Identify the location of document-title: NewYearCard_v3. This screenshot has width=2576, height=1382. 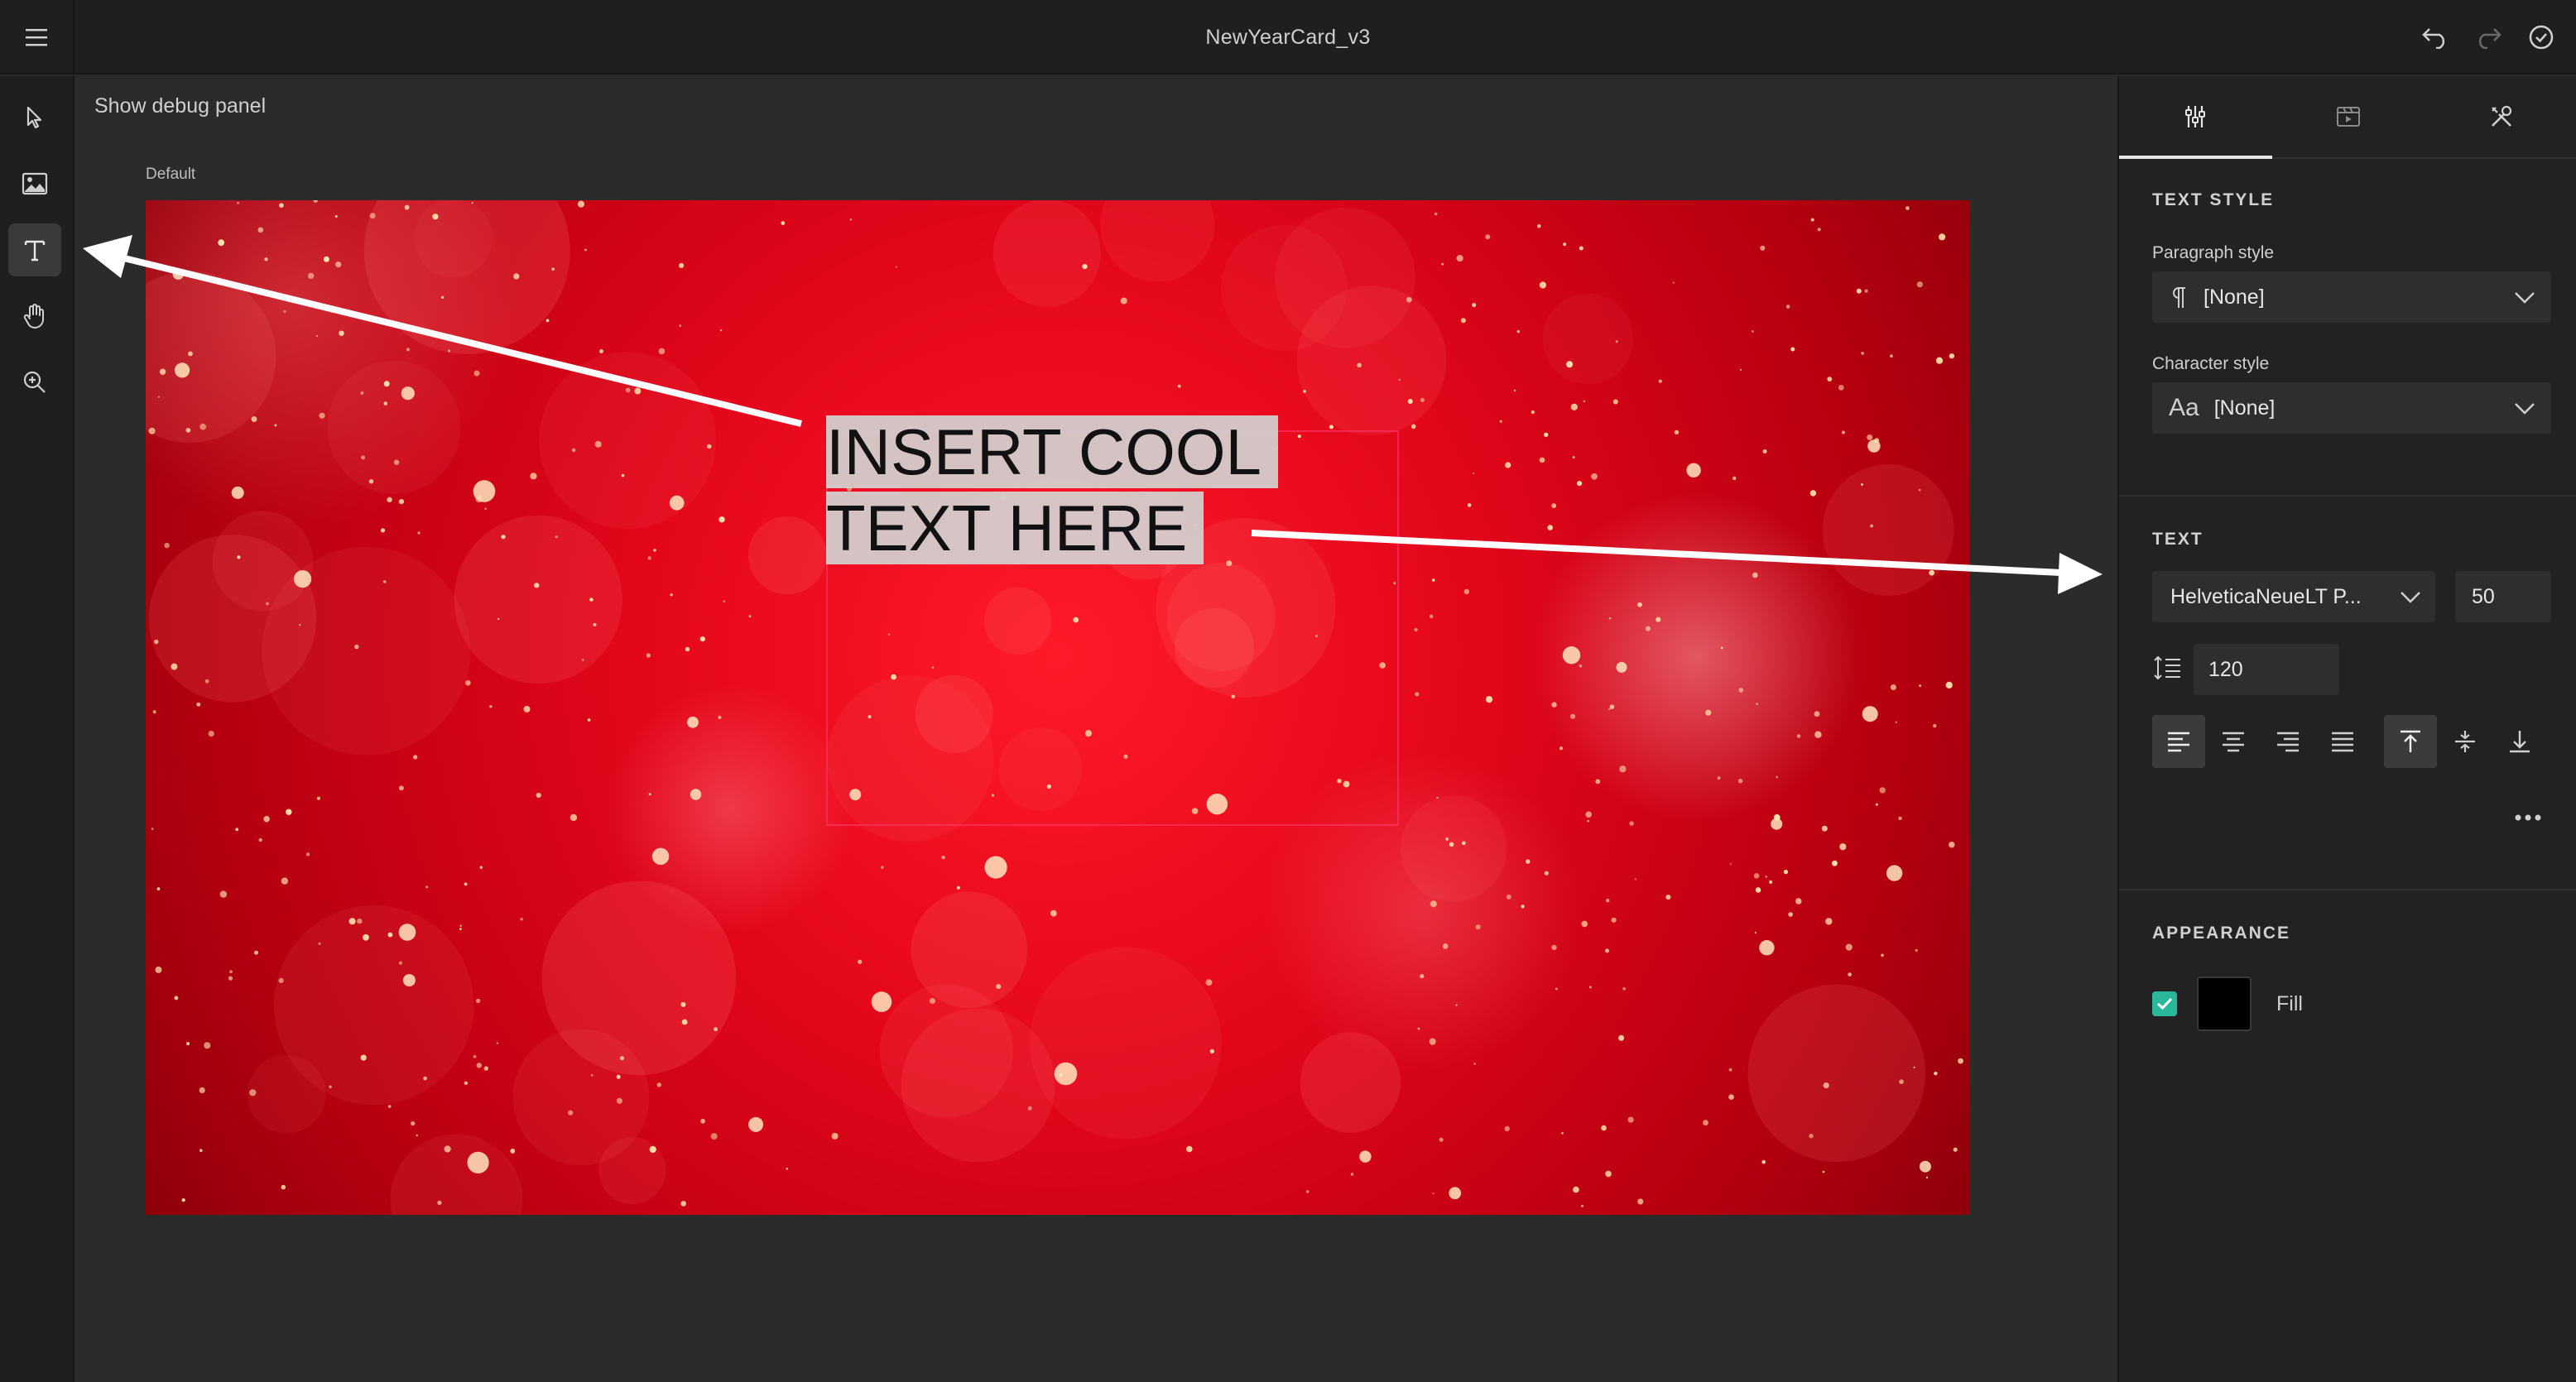
(1288, 37).